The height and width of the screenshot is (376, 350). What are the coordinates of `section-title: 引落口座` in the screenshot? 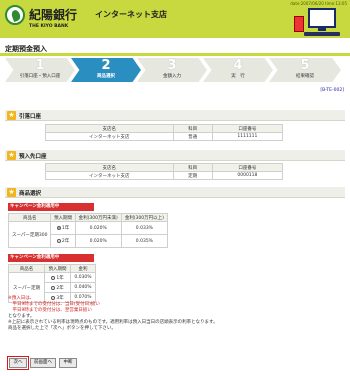 It's located at (30, 117).